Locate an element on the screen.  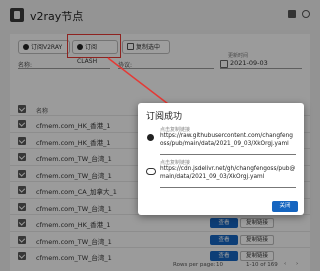
cloud-icon is located at coordinates (151, 171).